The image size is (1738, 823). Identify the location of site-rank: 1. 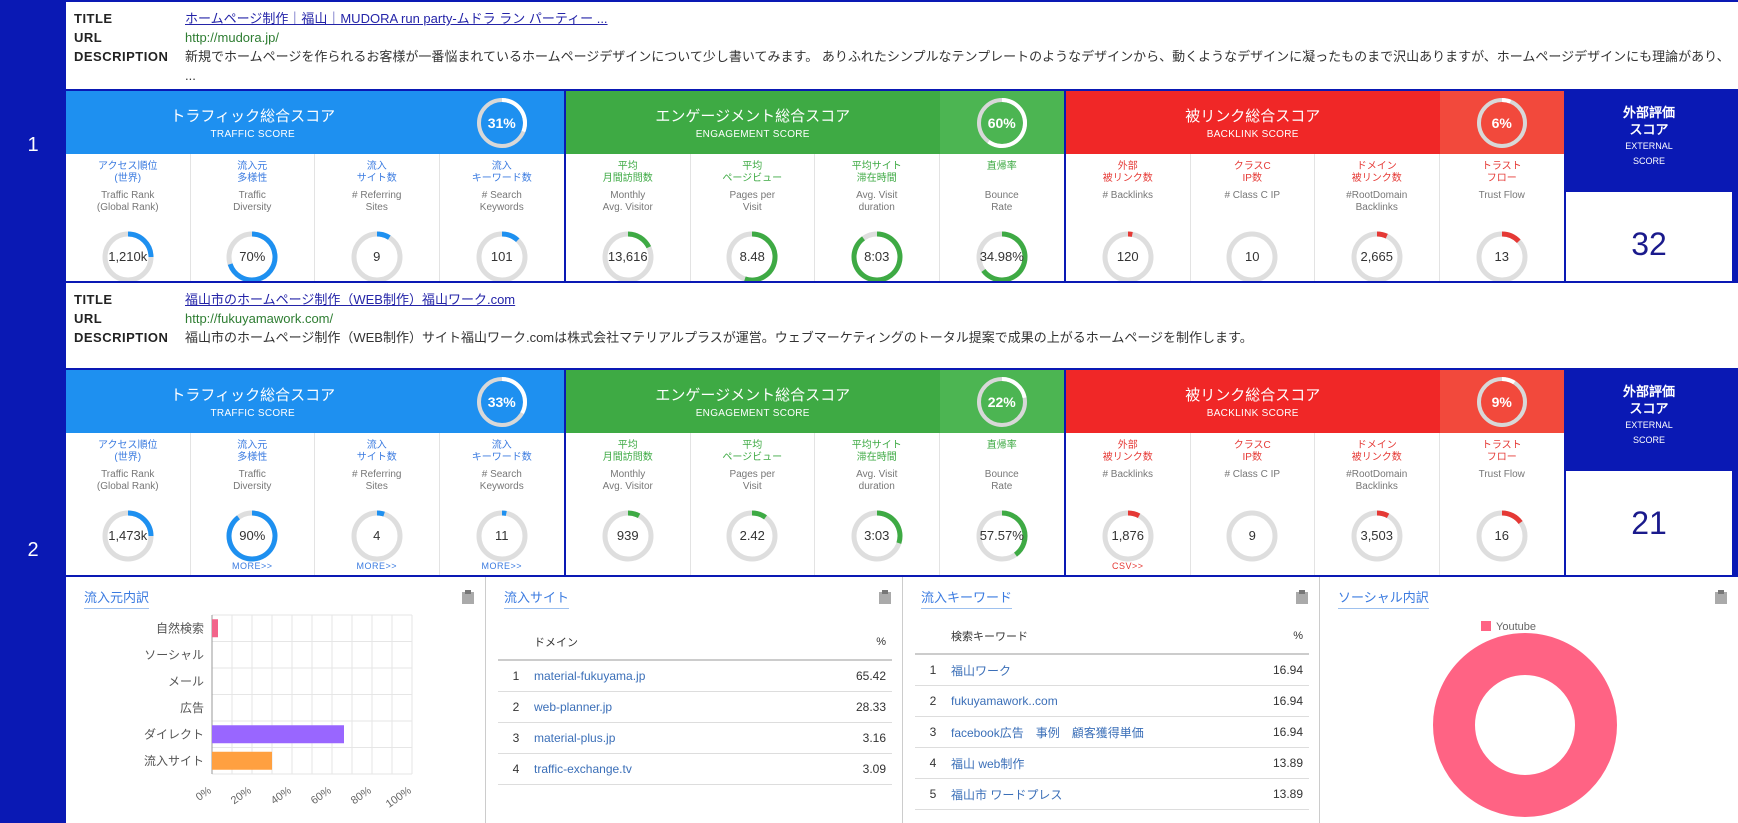
(33, 145).